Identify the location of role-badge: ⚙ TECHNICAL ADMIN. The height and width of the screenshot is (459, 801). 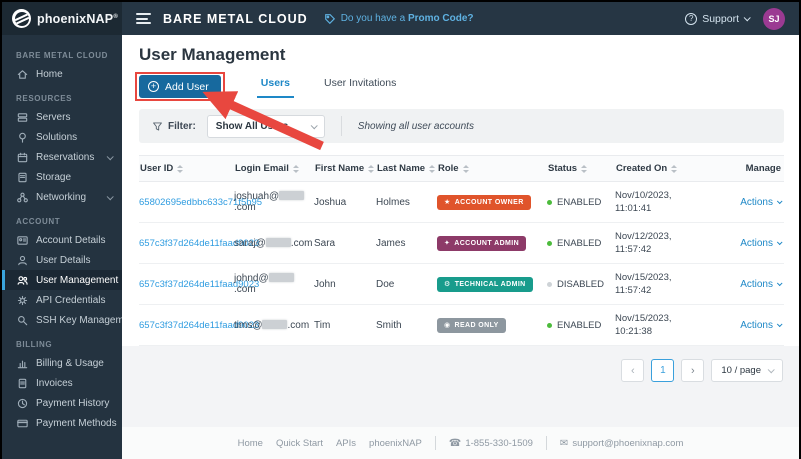
(485, 284).